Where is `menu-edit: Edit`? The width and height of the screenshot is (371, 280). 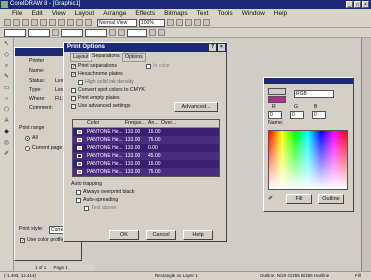 menu-edit: Edit is located at coordinates (36, 13).